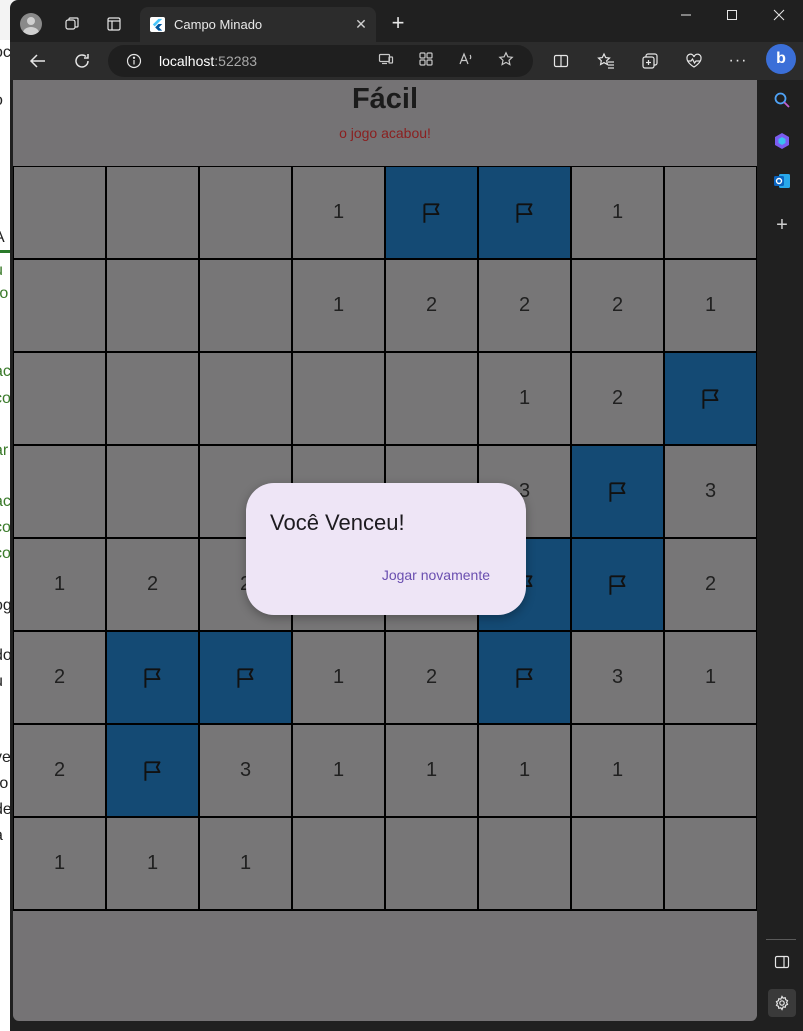  What do you see at coordinates (114, 24) in the screenshot?
I see `tab-actions-icon` at bounding box center [114, 24].